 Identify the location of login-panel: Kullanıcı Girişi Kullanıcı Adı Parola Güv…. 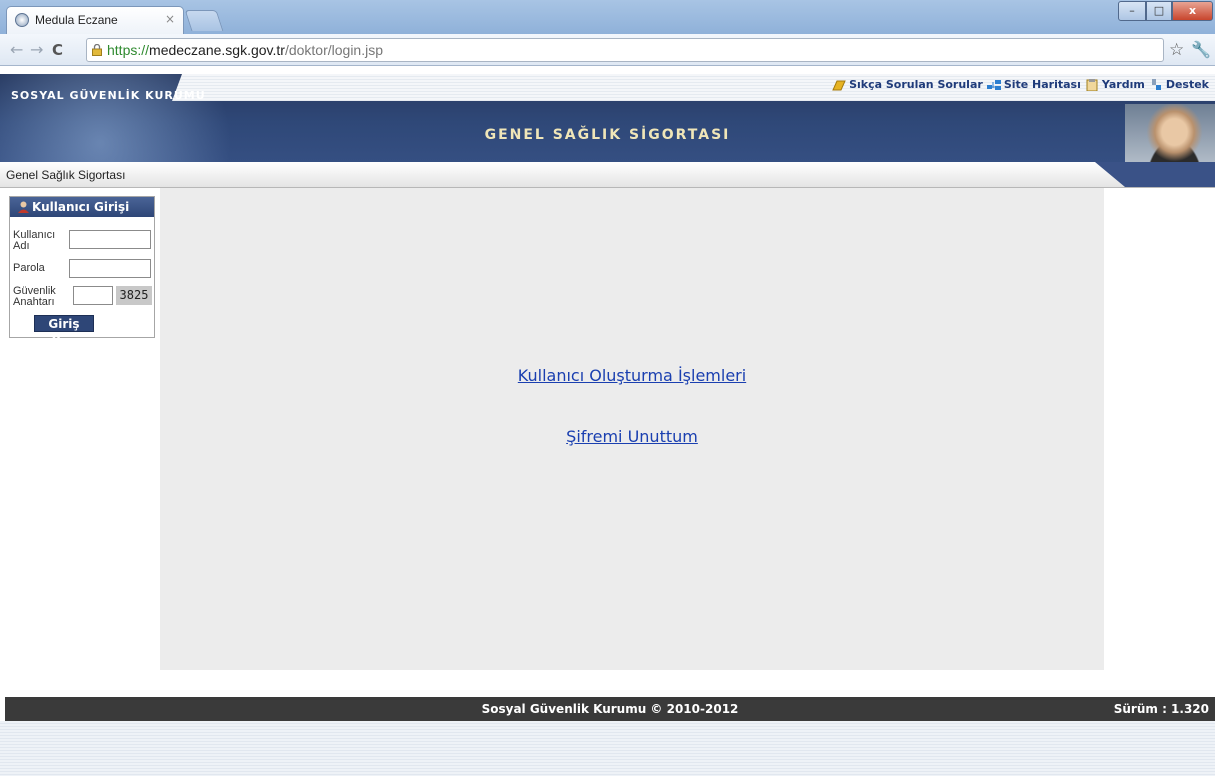
(82, 272).